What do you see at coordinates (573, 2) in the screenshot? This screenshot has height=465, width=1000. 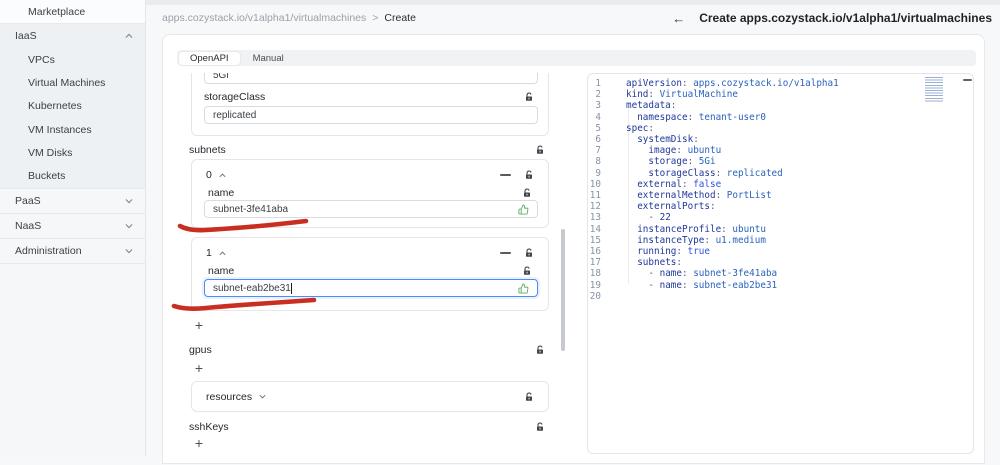 I see `top-divider-strip` at bounding box center [573, 2].